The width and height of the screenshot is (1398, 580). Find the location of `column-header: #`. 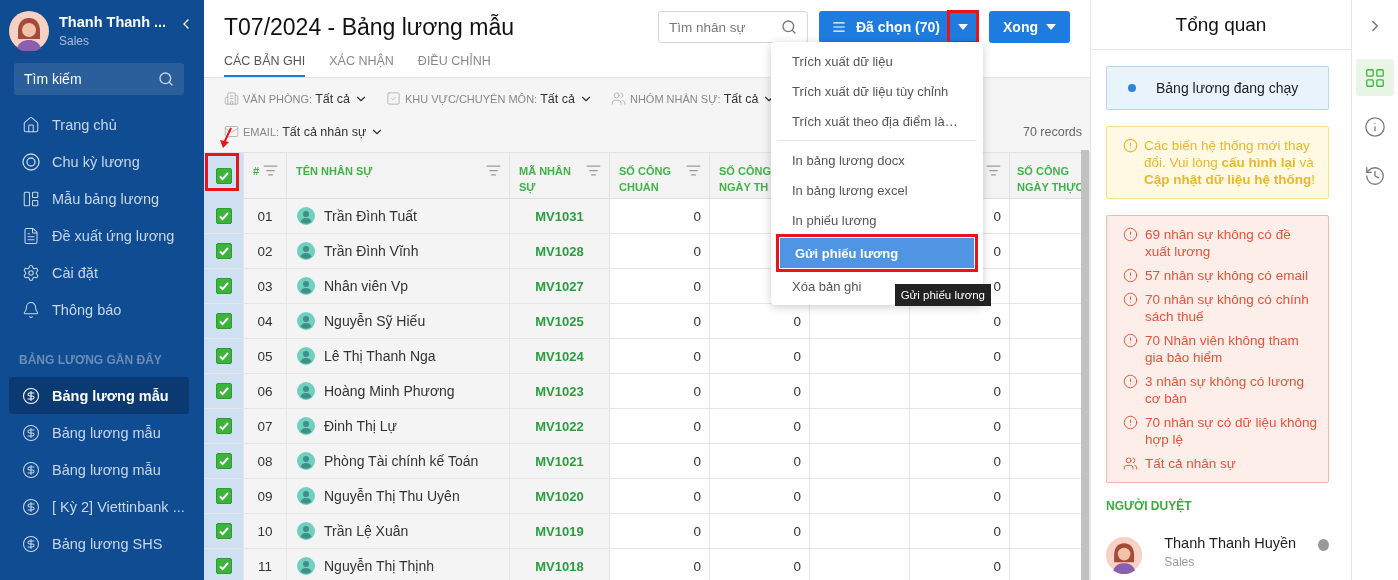

column-header: # is located at coordinates (265, 175).